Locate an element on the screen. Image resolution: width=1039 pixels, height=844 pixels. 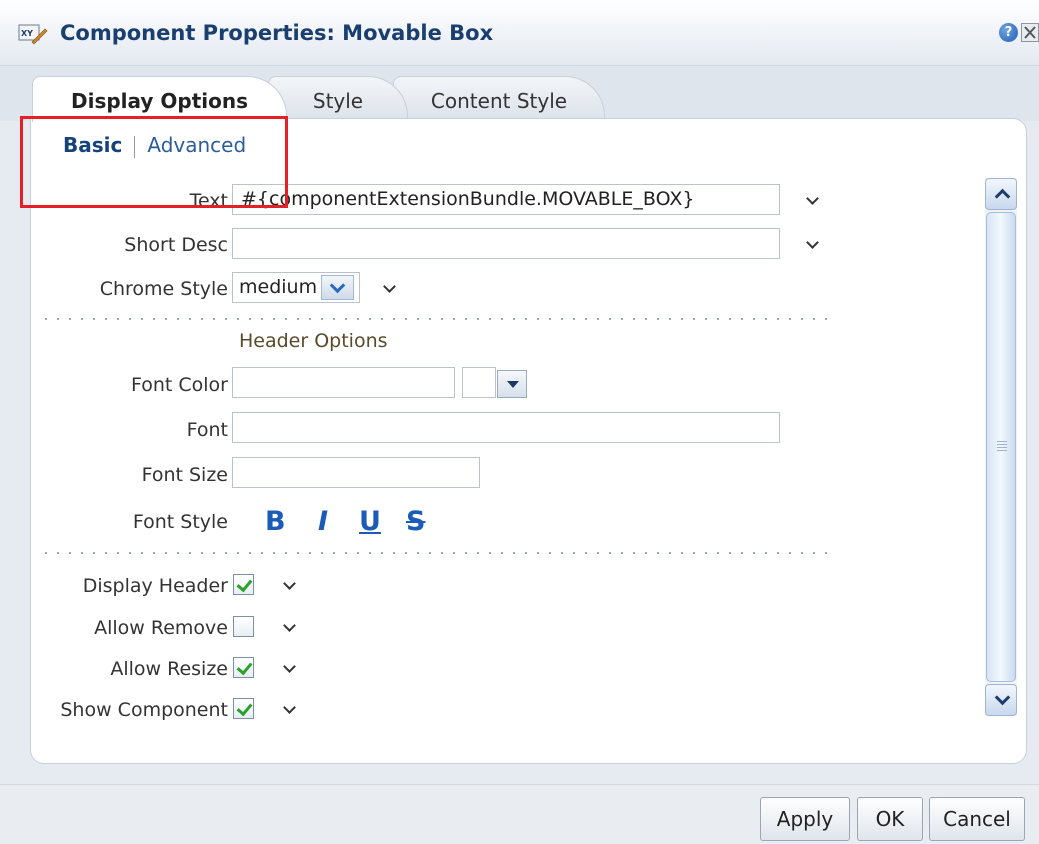
subnav-advanced-link: Advanced is located at coordinates (196, 145).